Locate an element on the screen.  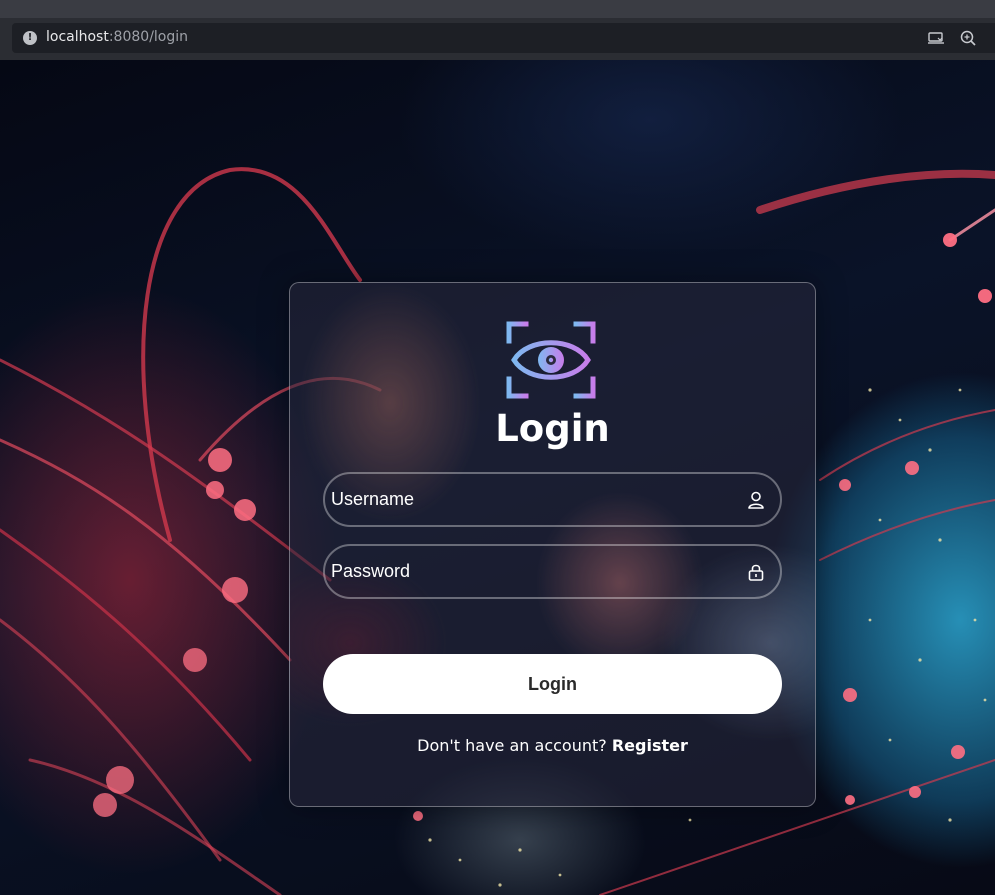
username-field is located at coordinates (552, 499).